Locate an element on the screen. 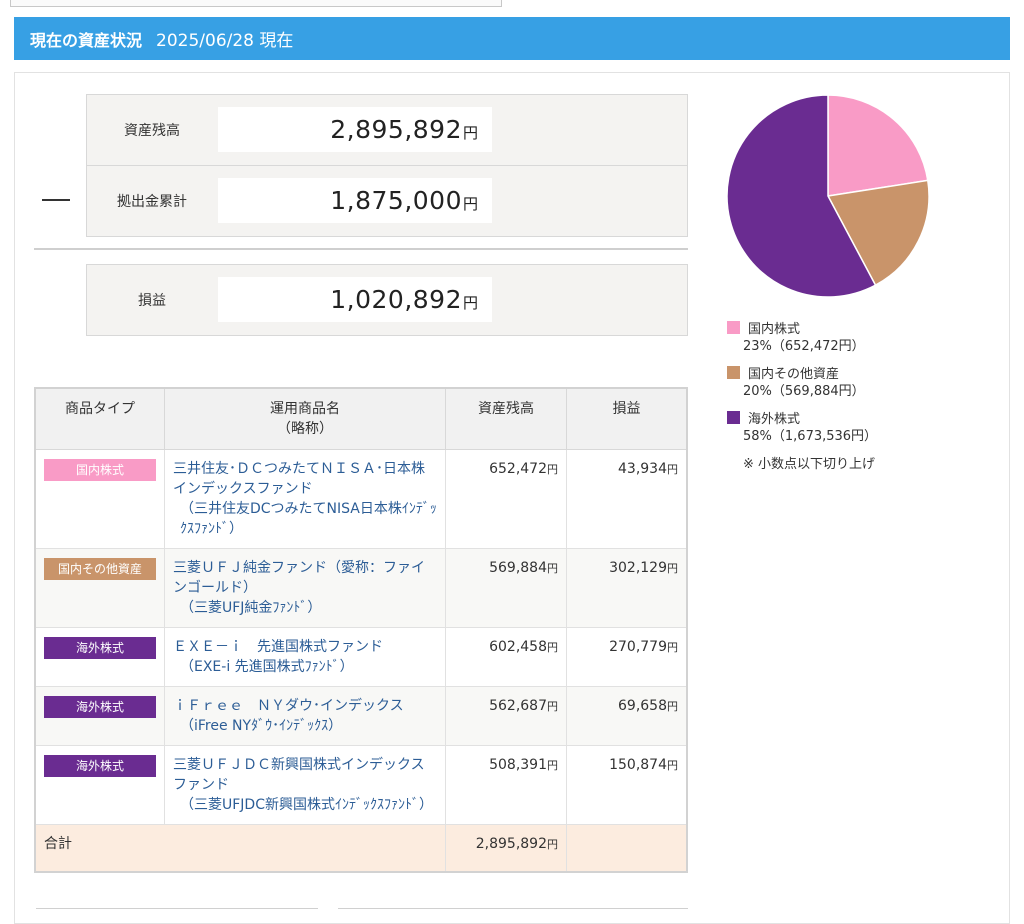 The height and width of the screenshot is (924, 1024). fund-short-name: （iFree NYﾀﾞｳ･ｲﾝﾃﾞｯｸｽ） is located at coordinates (261, 726).